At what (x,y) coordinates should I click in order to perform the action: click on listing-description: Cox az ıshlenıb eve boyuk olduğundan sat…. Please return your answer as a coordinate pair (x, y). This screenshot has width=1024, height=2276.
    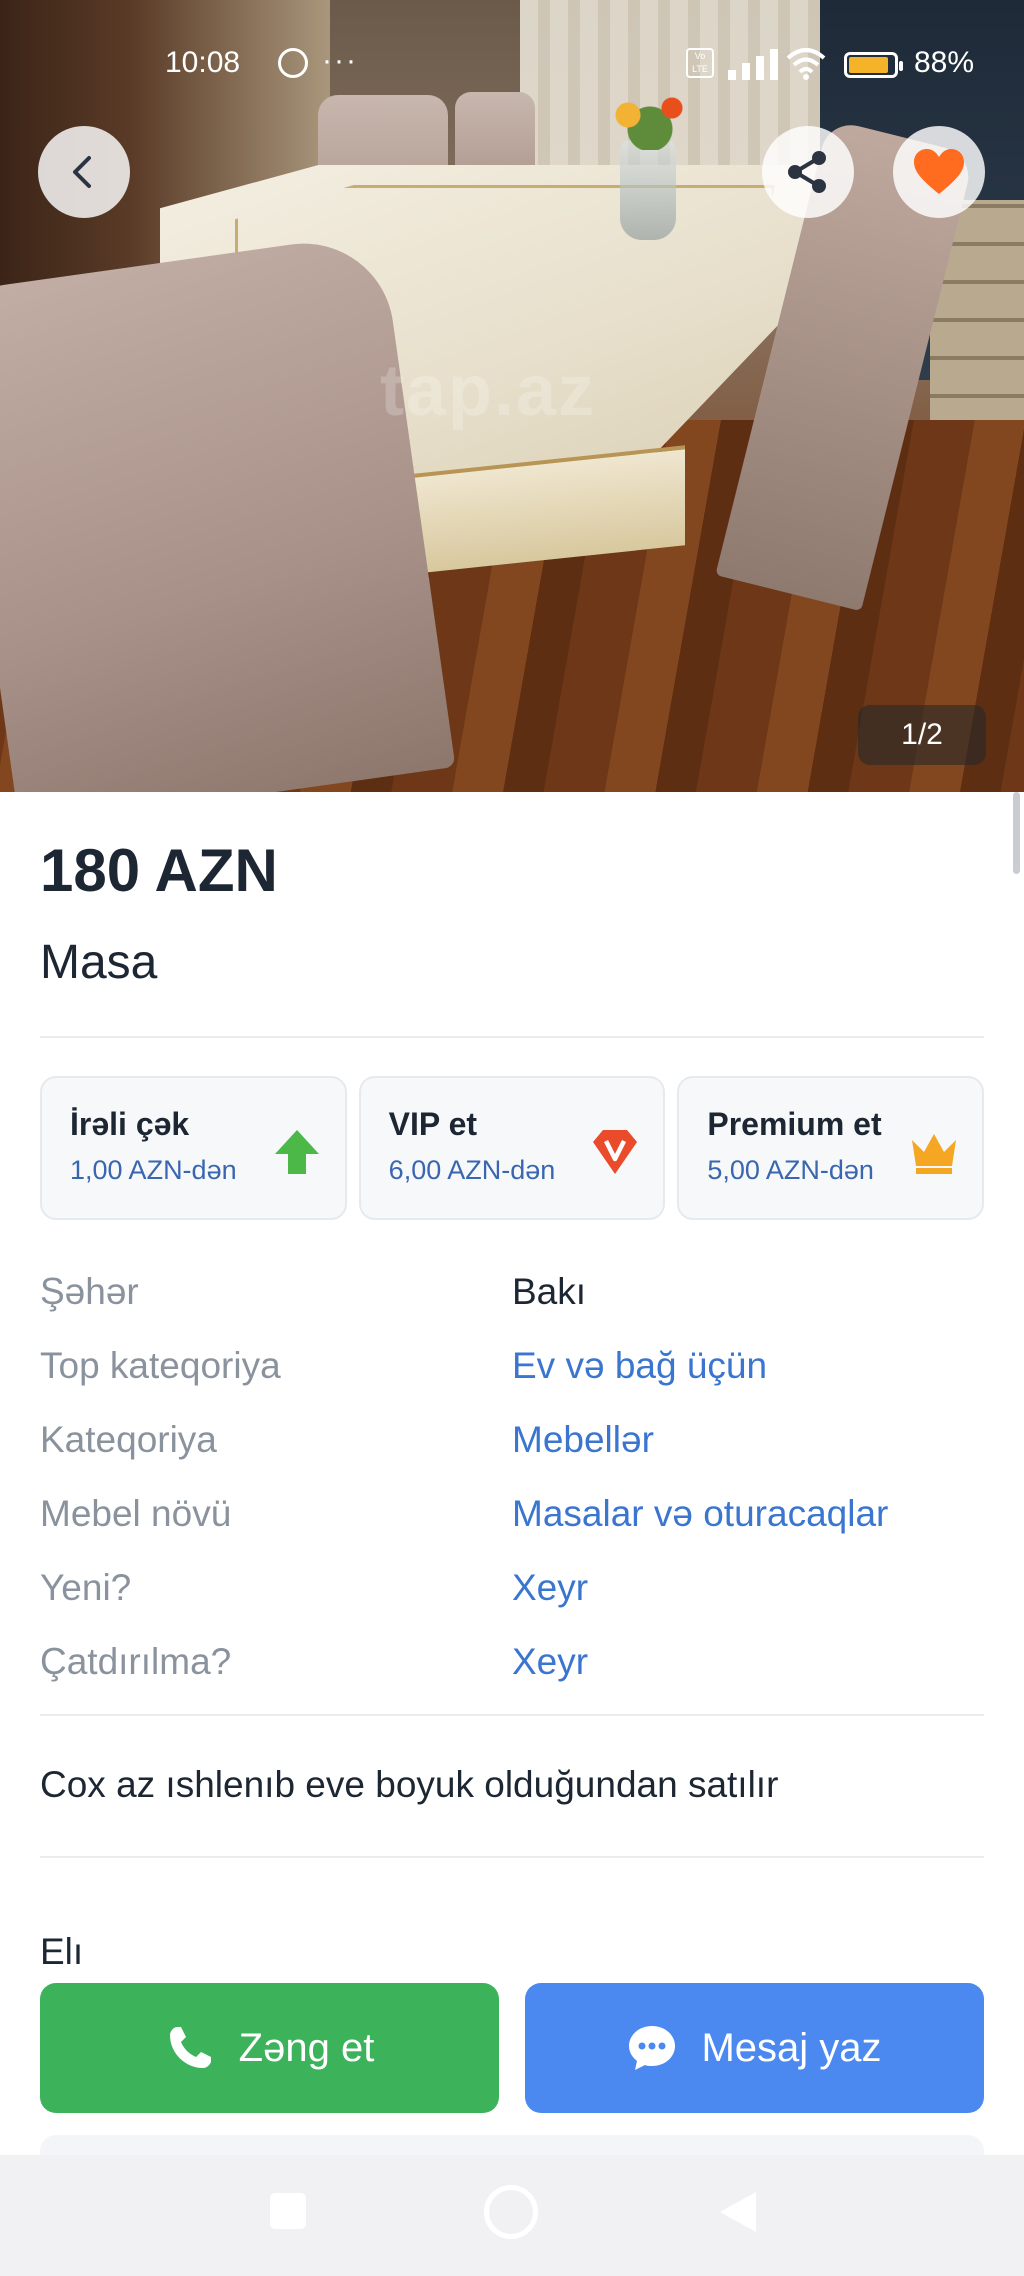
    Looking at the image, I should click on (409, 1784).